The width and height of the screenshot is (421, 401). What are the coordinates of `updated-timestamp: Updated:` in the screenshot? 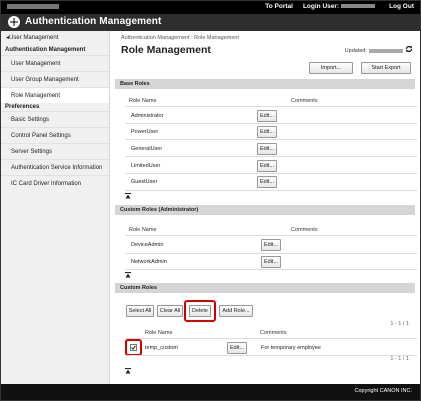 It's located at (375, 51).